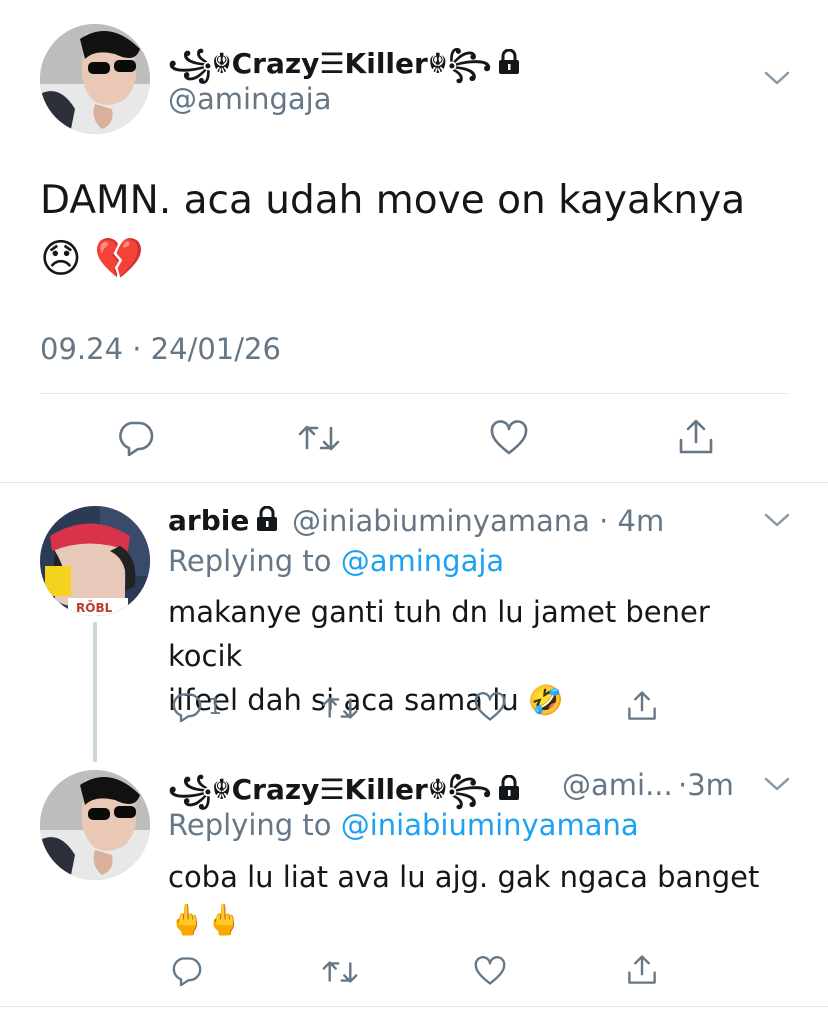 This screenshot has height=1010, width=828. What do you see at coordinates (706, 785) in the screenshot?
I see `time: ·3m` at bounding box center [706, 785].